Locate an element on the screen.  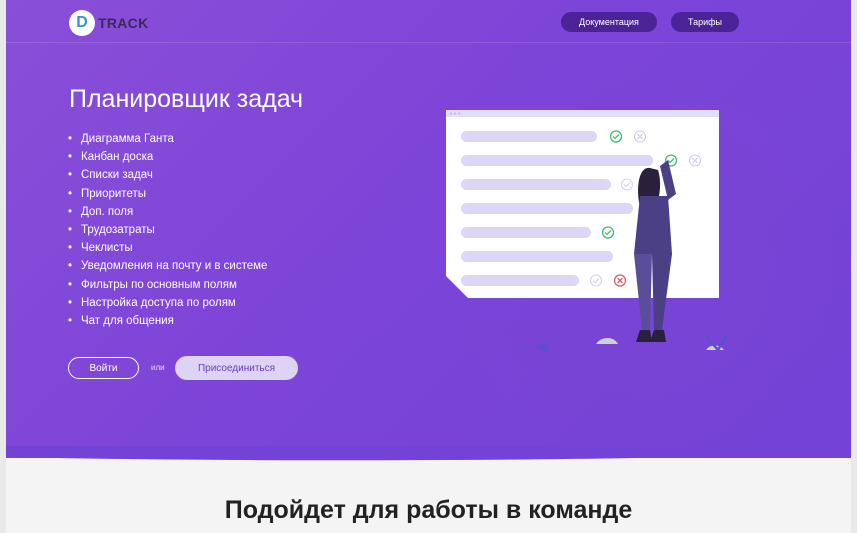
feature-item: • Трудозатраты is located at coordinates (167, 230).